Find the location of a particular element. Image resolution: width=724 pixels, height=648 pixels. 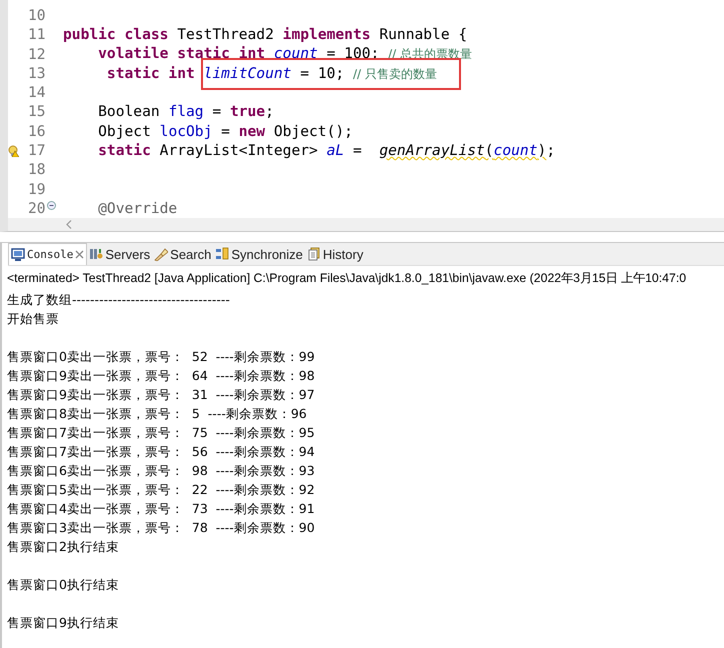

line-number: 18 is located at coordinates (37, 170).